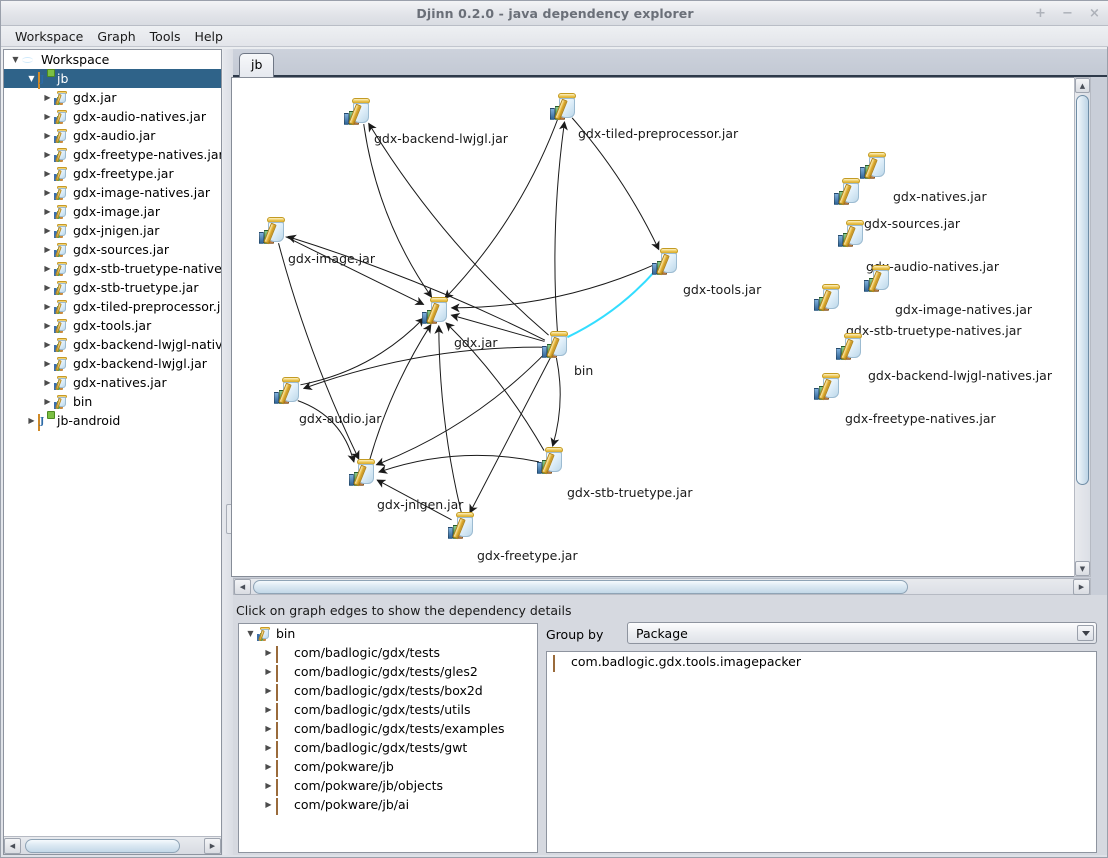 This screenshot has width=1108, height=858. What do you see at coordinates (388, 710) in the screenshot?
I see `dependency-tree-row: ▶ com/badlogic/gdx/tests/utils` at bounding box center [388, 710].